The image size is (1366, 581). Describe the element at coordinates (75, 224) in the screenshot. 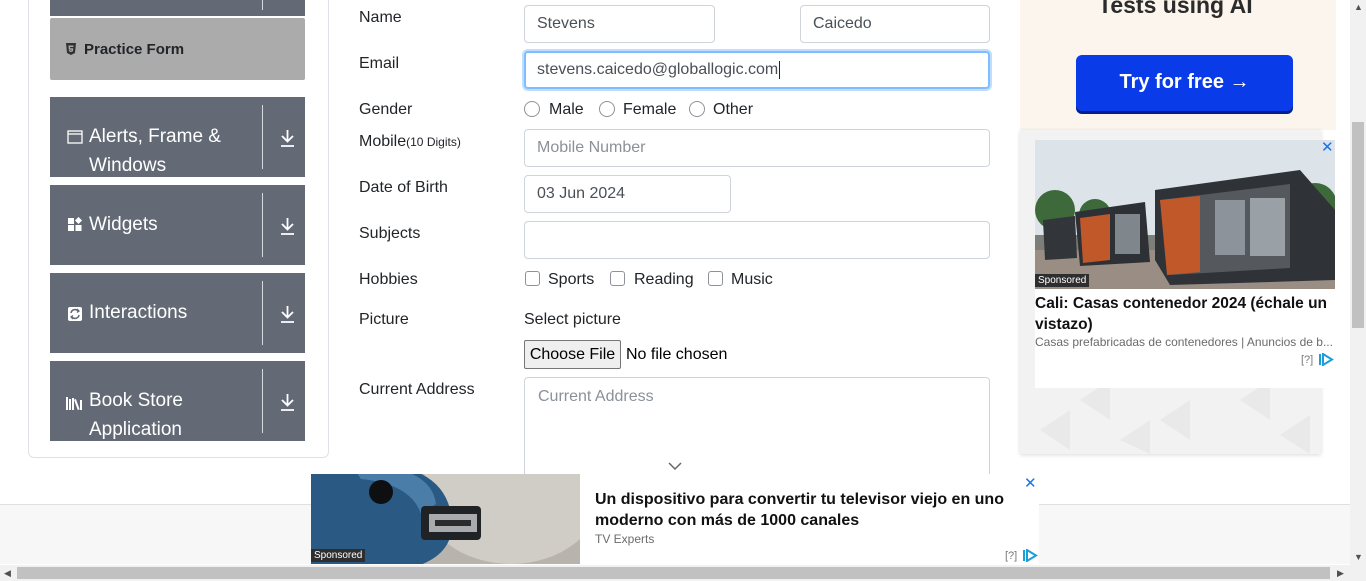

I see `widgets-icon` at that location.